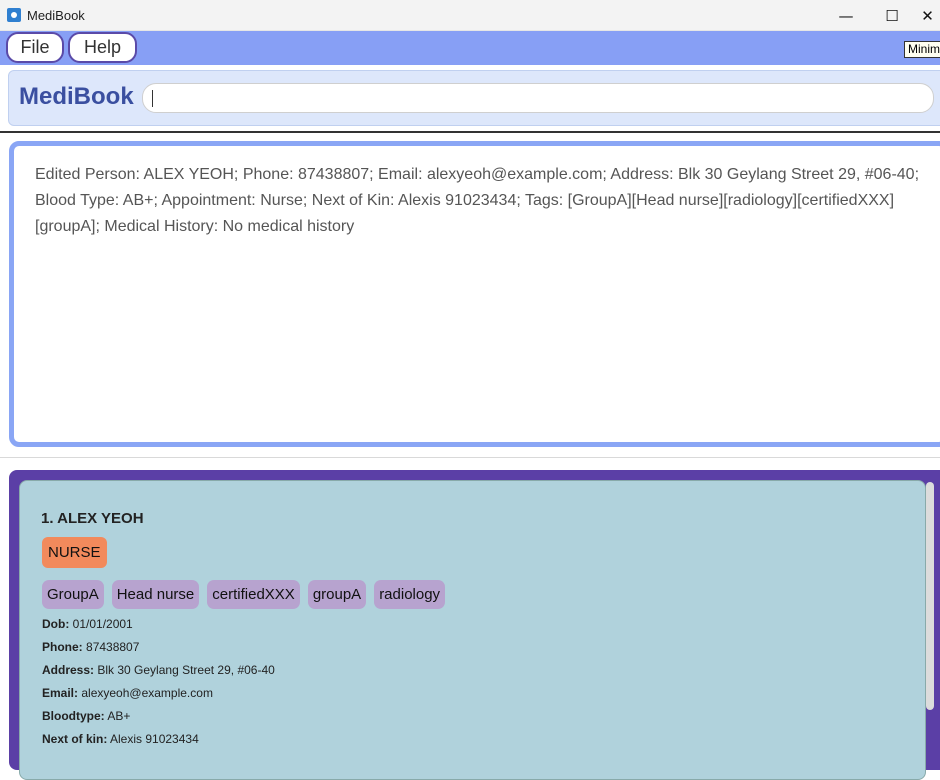 This screenshot has width=940, height=780. I want to click on file-menu: File, so click(35, 47).